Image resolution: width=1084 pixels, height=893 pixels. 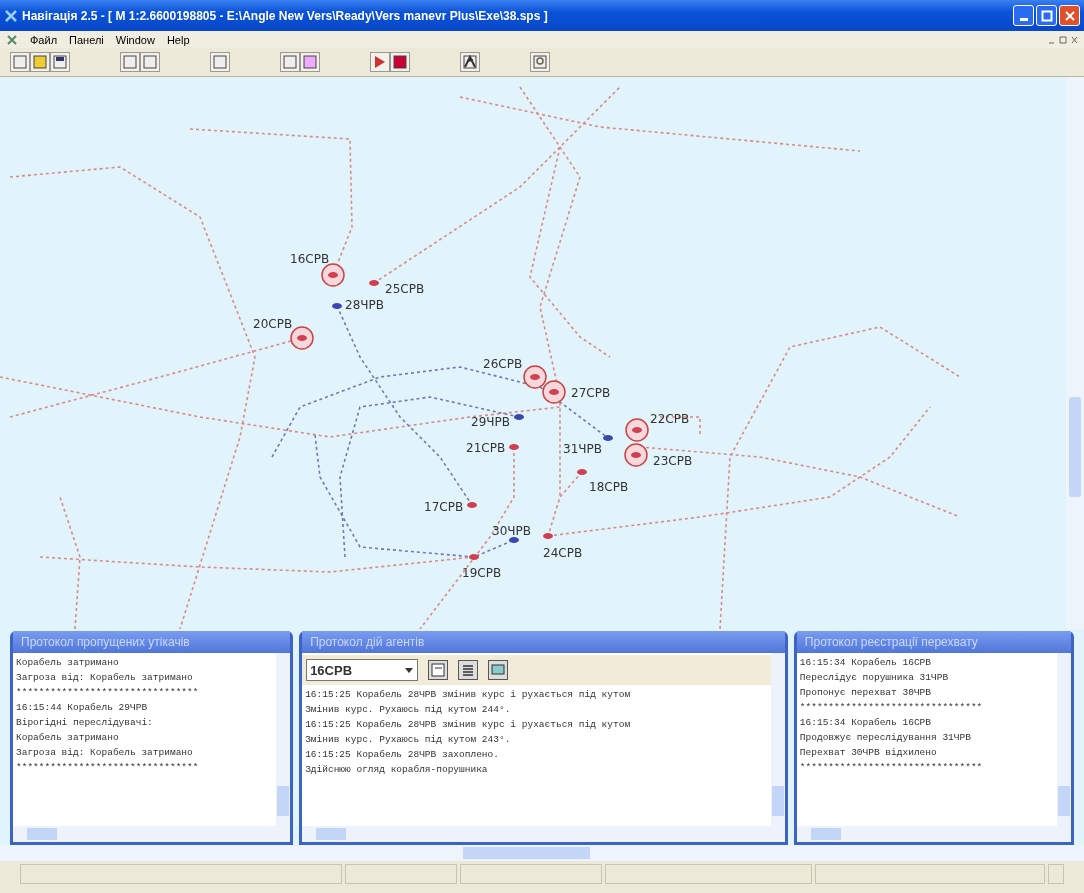 I want to click on window-controls-icon, so click(x=1063, y=39).